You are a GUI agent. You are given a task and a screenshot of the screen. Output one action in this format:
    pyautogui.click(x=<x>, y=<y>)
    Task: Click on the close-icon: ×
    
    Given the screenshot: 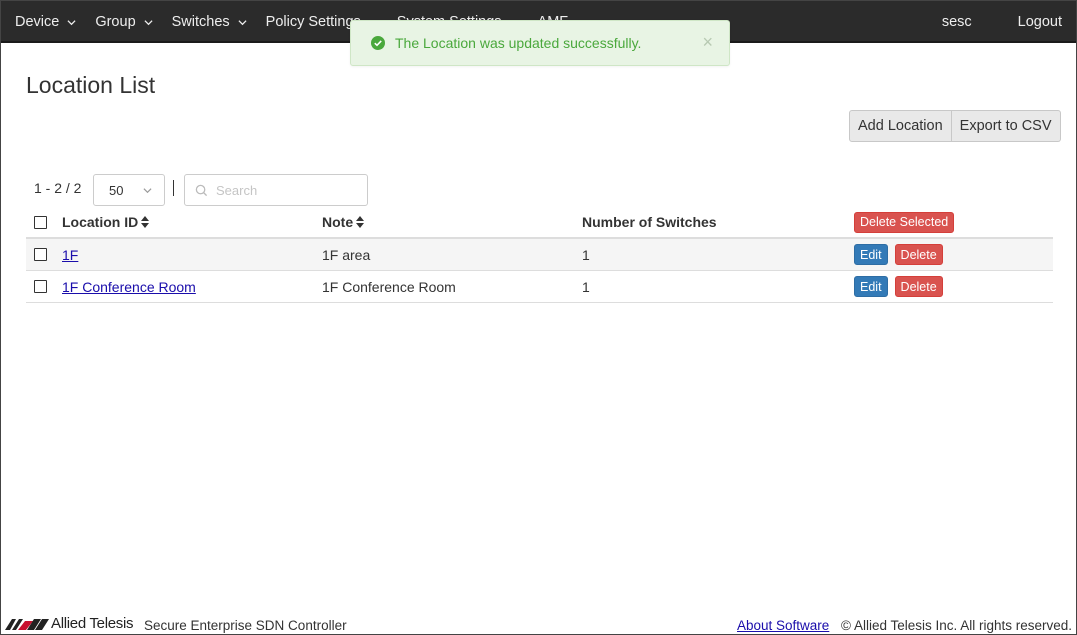 What is the action you would take?
    pyautogui.click(x=707, y=42)
    